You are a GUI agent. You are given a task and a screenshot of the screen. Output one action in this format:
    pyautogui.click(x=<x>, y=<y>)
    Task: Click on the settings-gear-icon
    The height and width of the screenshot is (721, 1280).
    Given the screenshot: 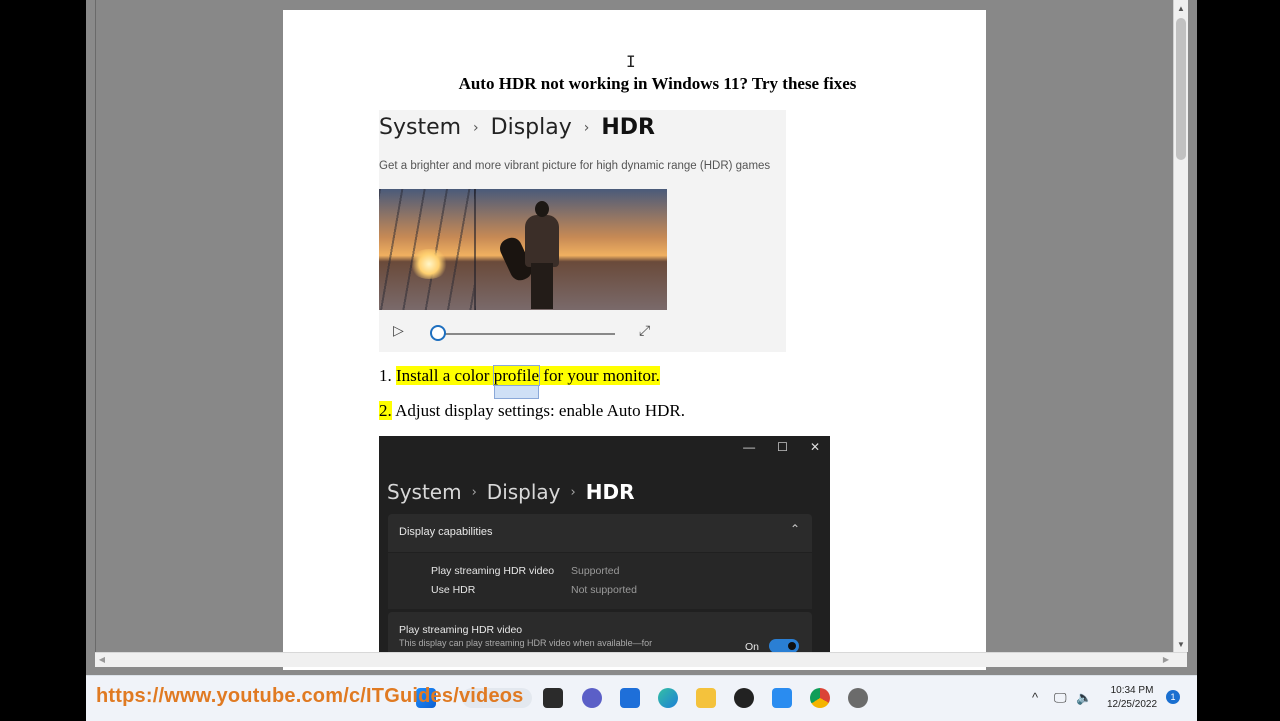 What is the action you would take?
    pyautogui.click(x=858, y=698)
    